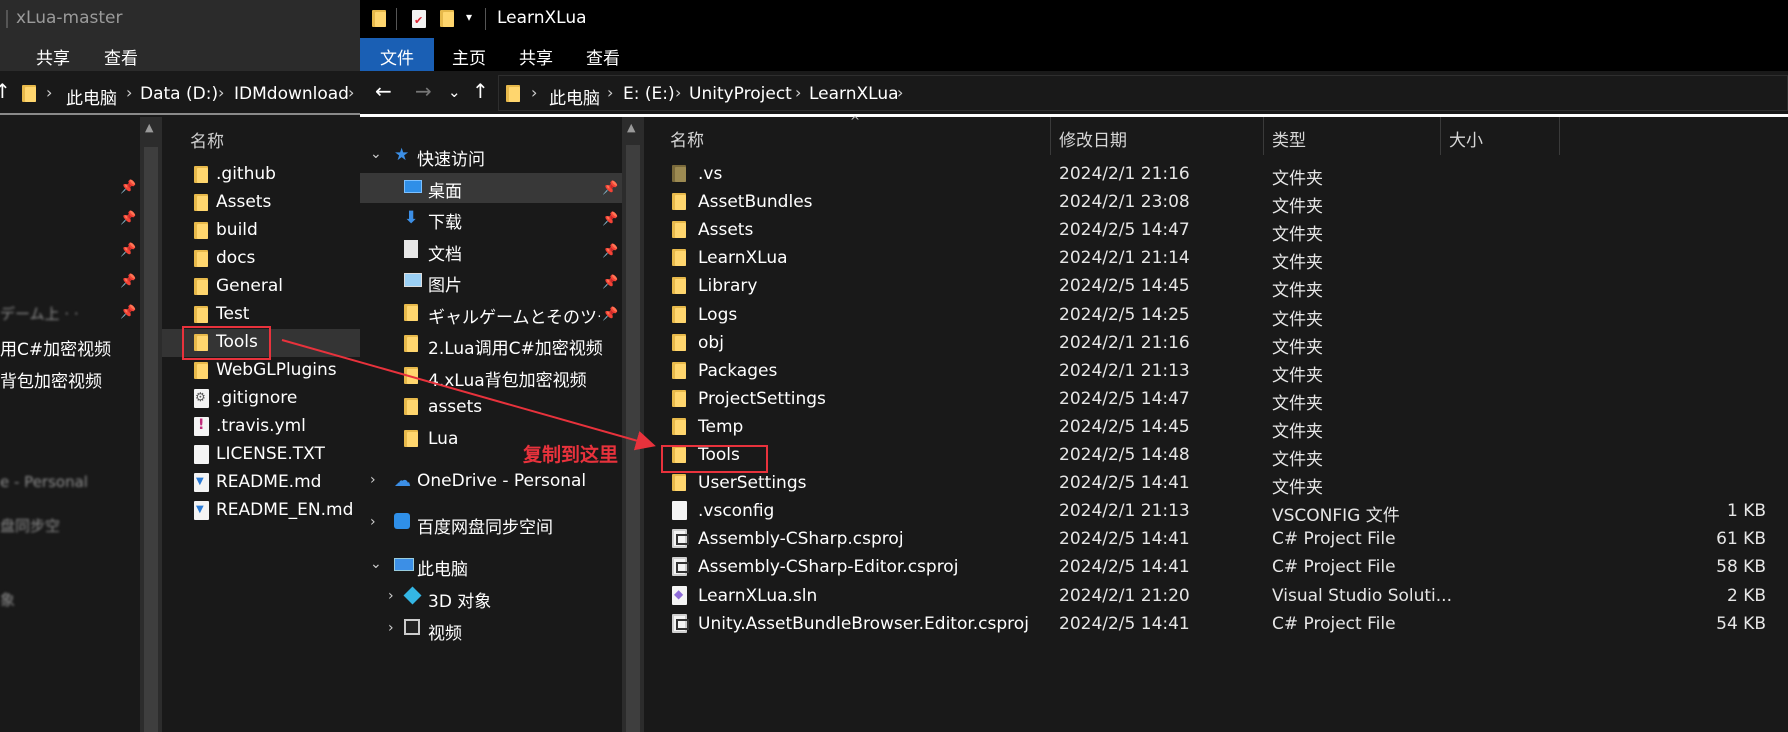  Describe the element at coordinates (55, 347) in the screenshot. I see `nav-item-fragment: 用C#加密视频` at that location.